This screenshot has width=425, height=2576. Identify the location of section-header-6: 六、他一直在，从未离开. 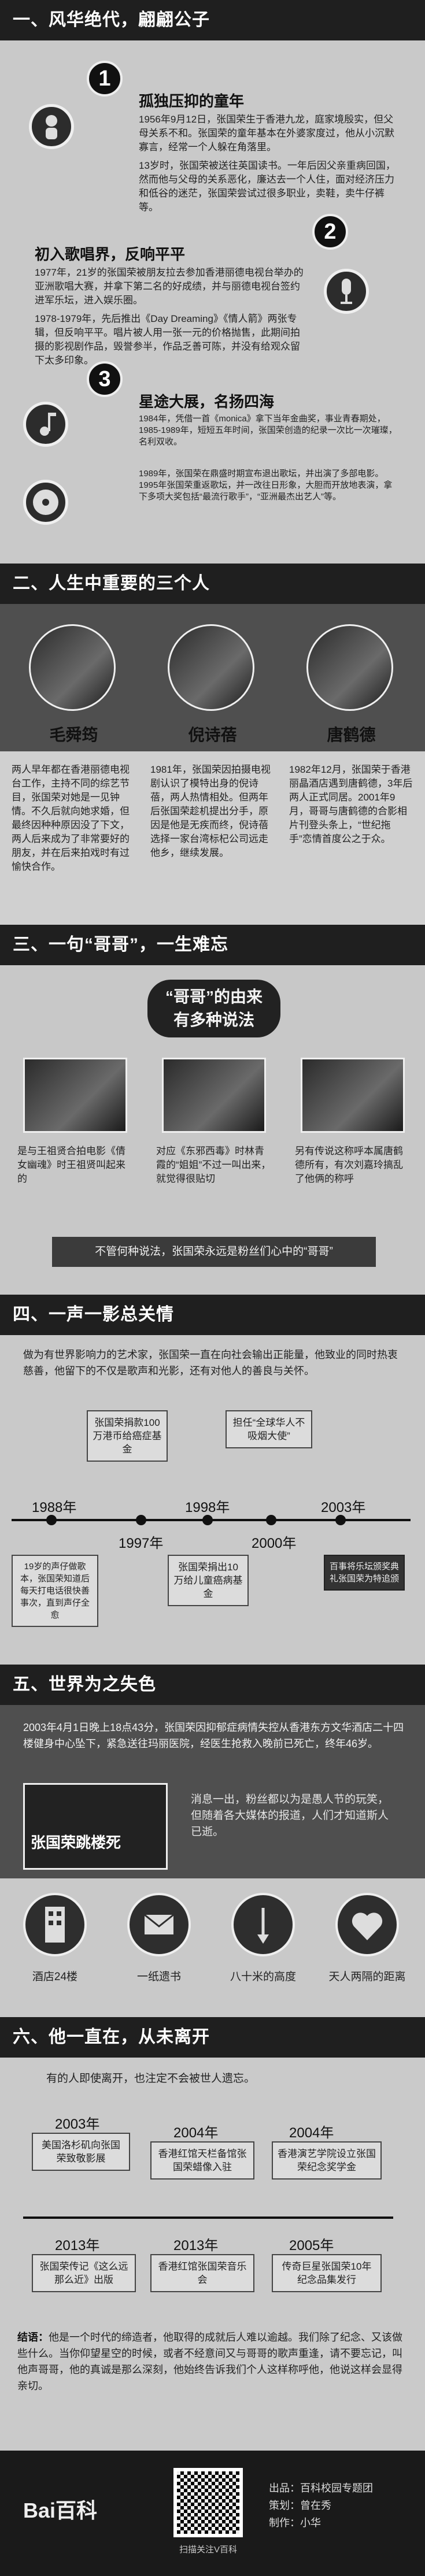
(212, 2037).